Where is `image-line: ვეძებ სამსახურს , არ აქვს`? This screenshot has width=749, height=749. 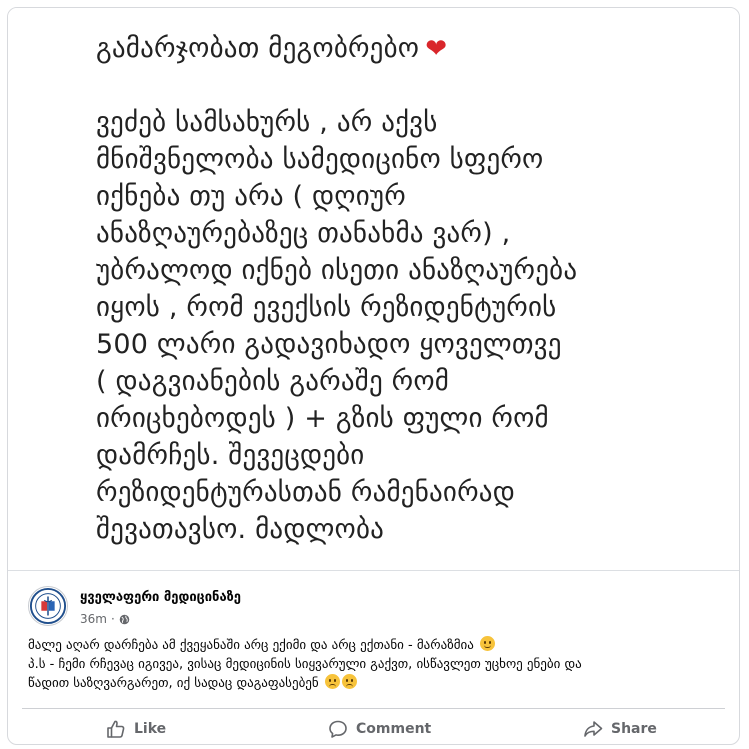 image-line: ვეძებ სამსახურს , არ აქვს is located at coordinates (267, 122).